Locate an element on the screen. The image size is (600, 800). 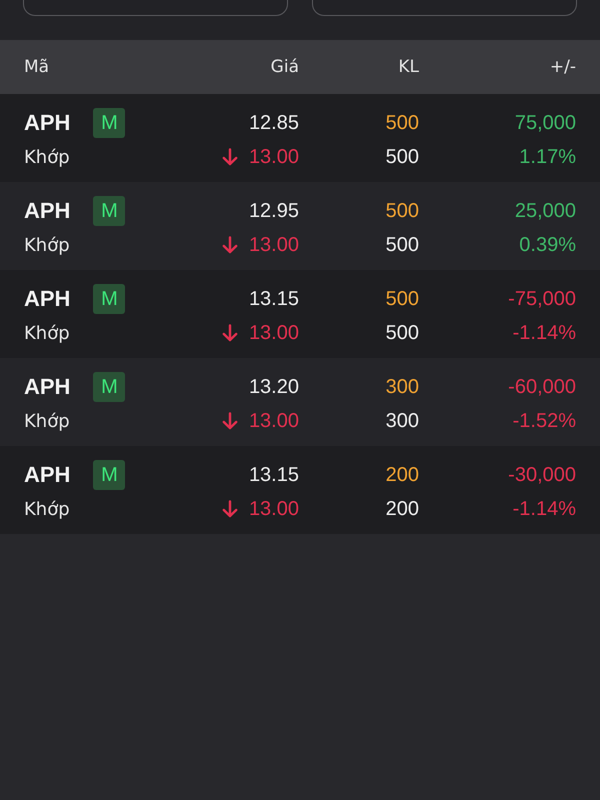
column-header: +/- is located at coordinates (563, 67).